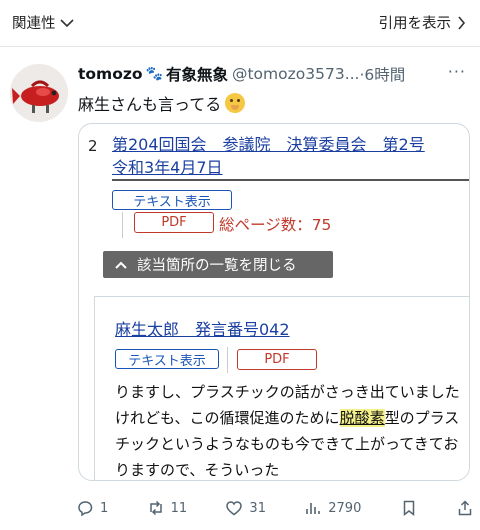 The width and height of the screenshot is (480, 530). What do you see at coordinates (234, 508) in the screenshot?
I see `heart-icon` at bounding box center [234, 508].